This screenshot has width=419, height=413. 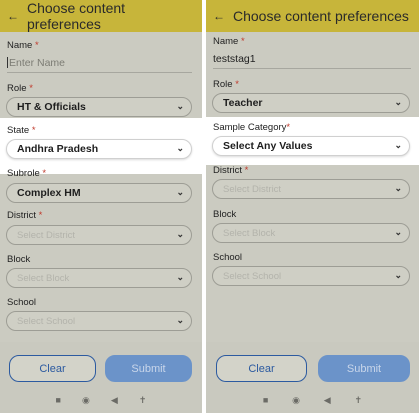 What do you see at coordinates (99, 149) in the screenshot?
I see `state-select: Andhra Pradesh ⌄` at bounding box center [99, 149].